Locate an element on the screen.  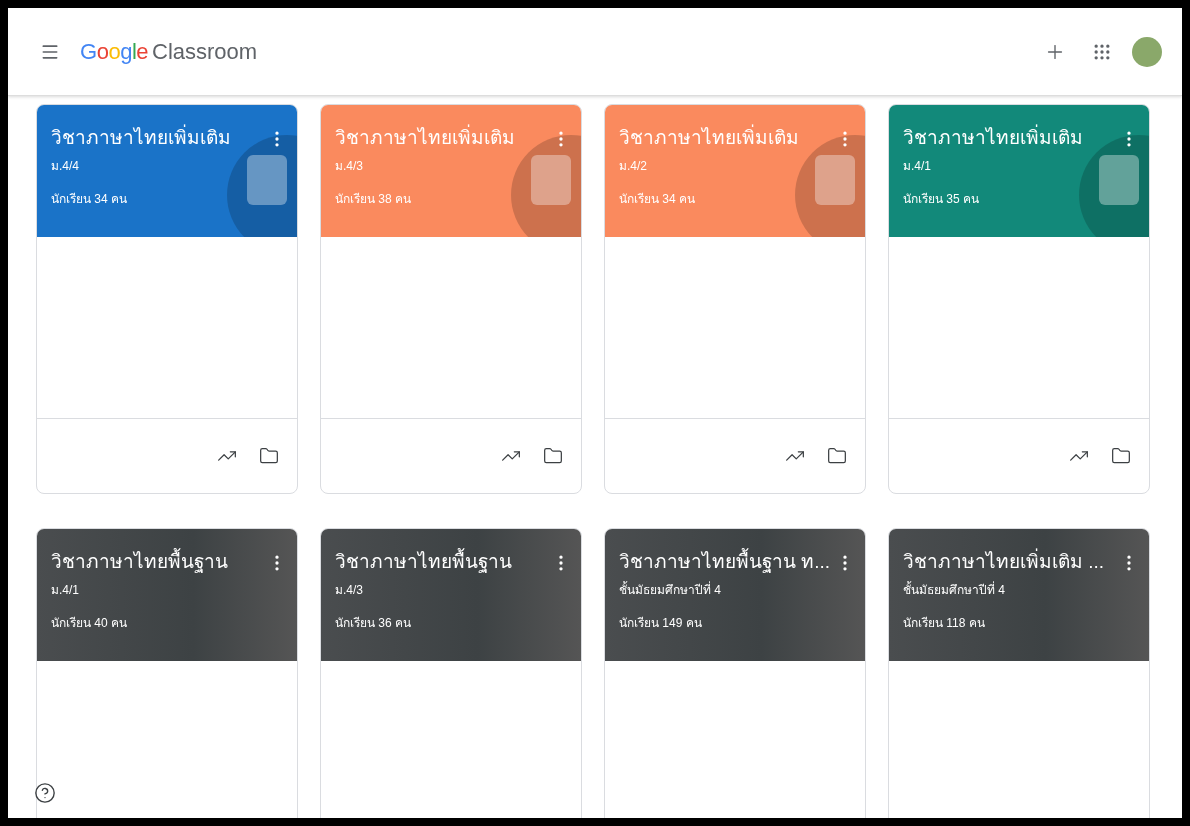
class-section: ม.4/2 is located at coordinates (633, 165).